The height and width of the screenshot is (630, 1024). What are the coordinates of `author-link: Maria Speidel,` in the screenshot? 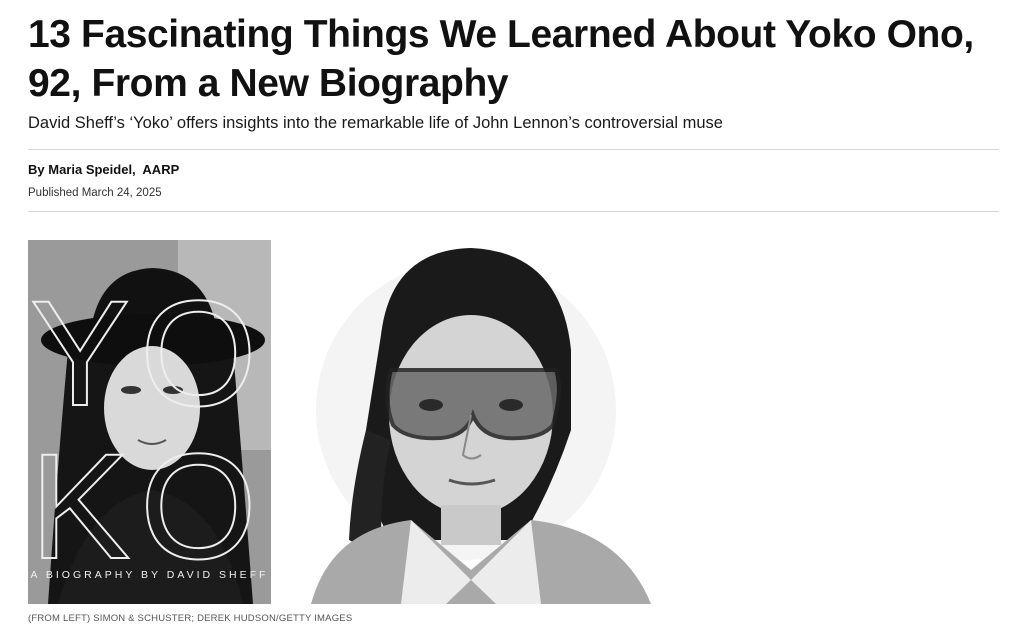 It's located at (91, 169).